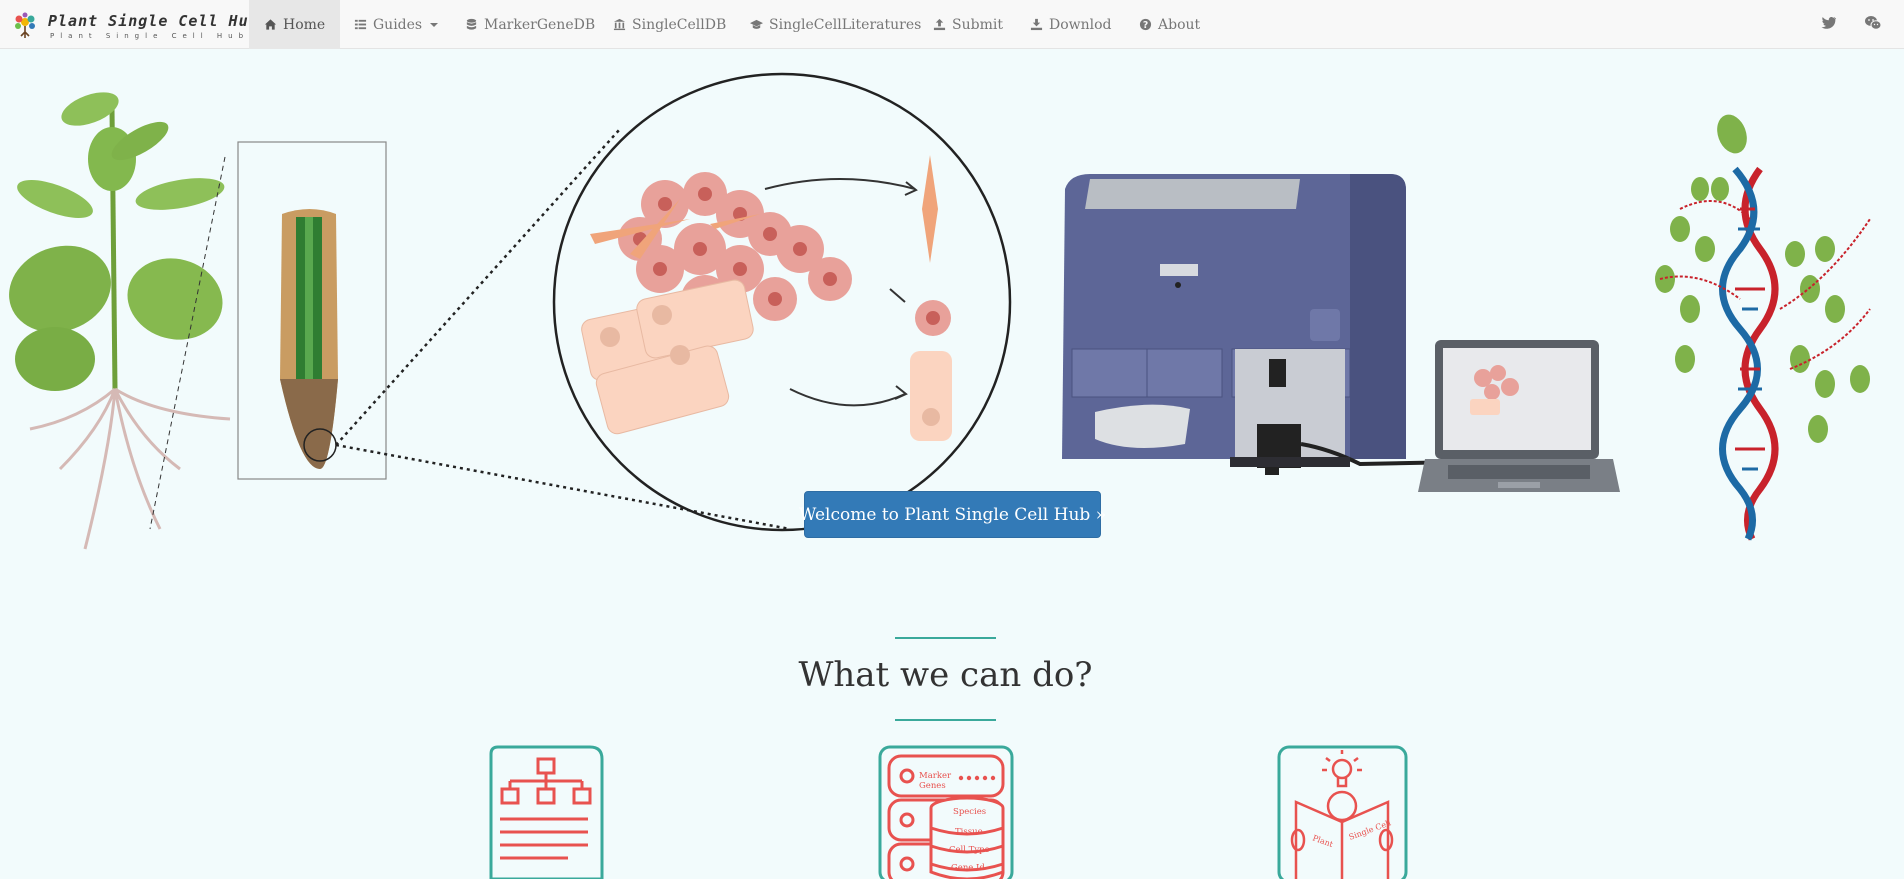  I want to click on wechat-icon, so click(1873, 23).